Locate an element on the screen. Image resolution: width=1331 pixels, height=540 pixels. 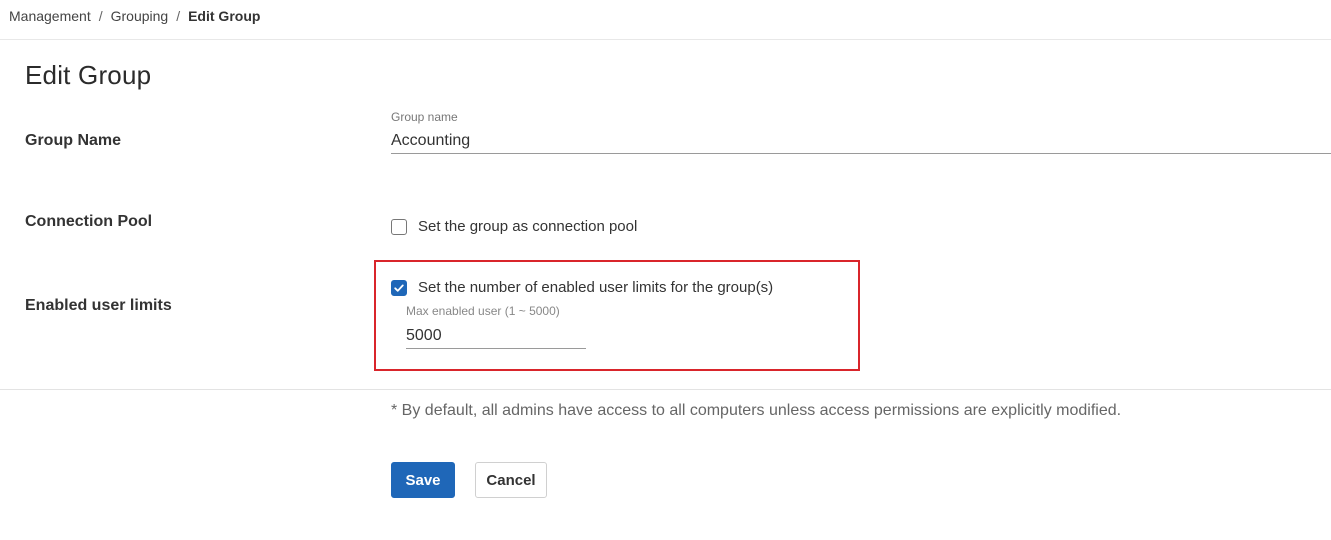
connection-pool-label: Connection Pool is located at coordinates (89, 221).